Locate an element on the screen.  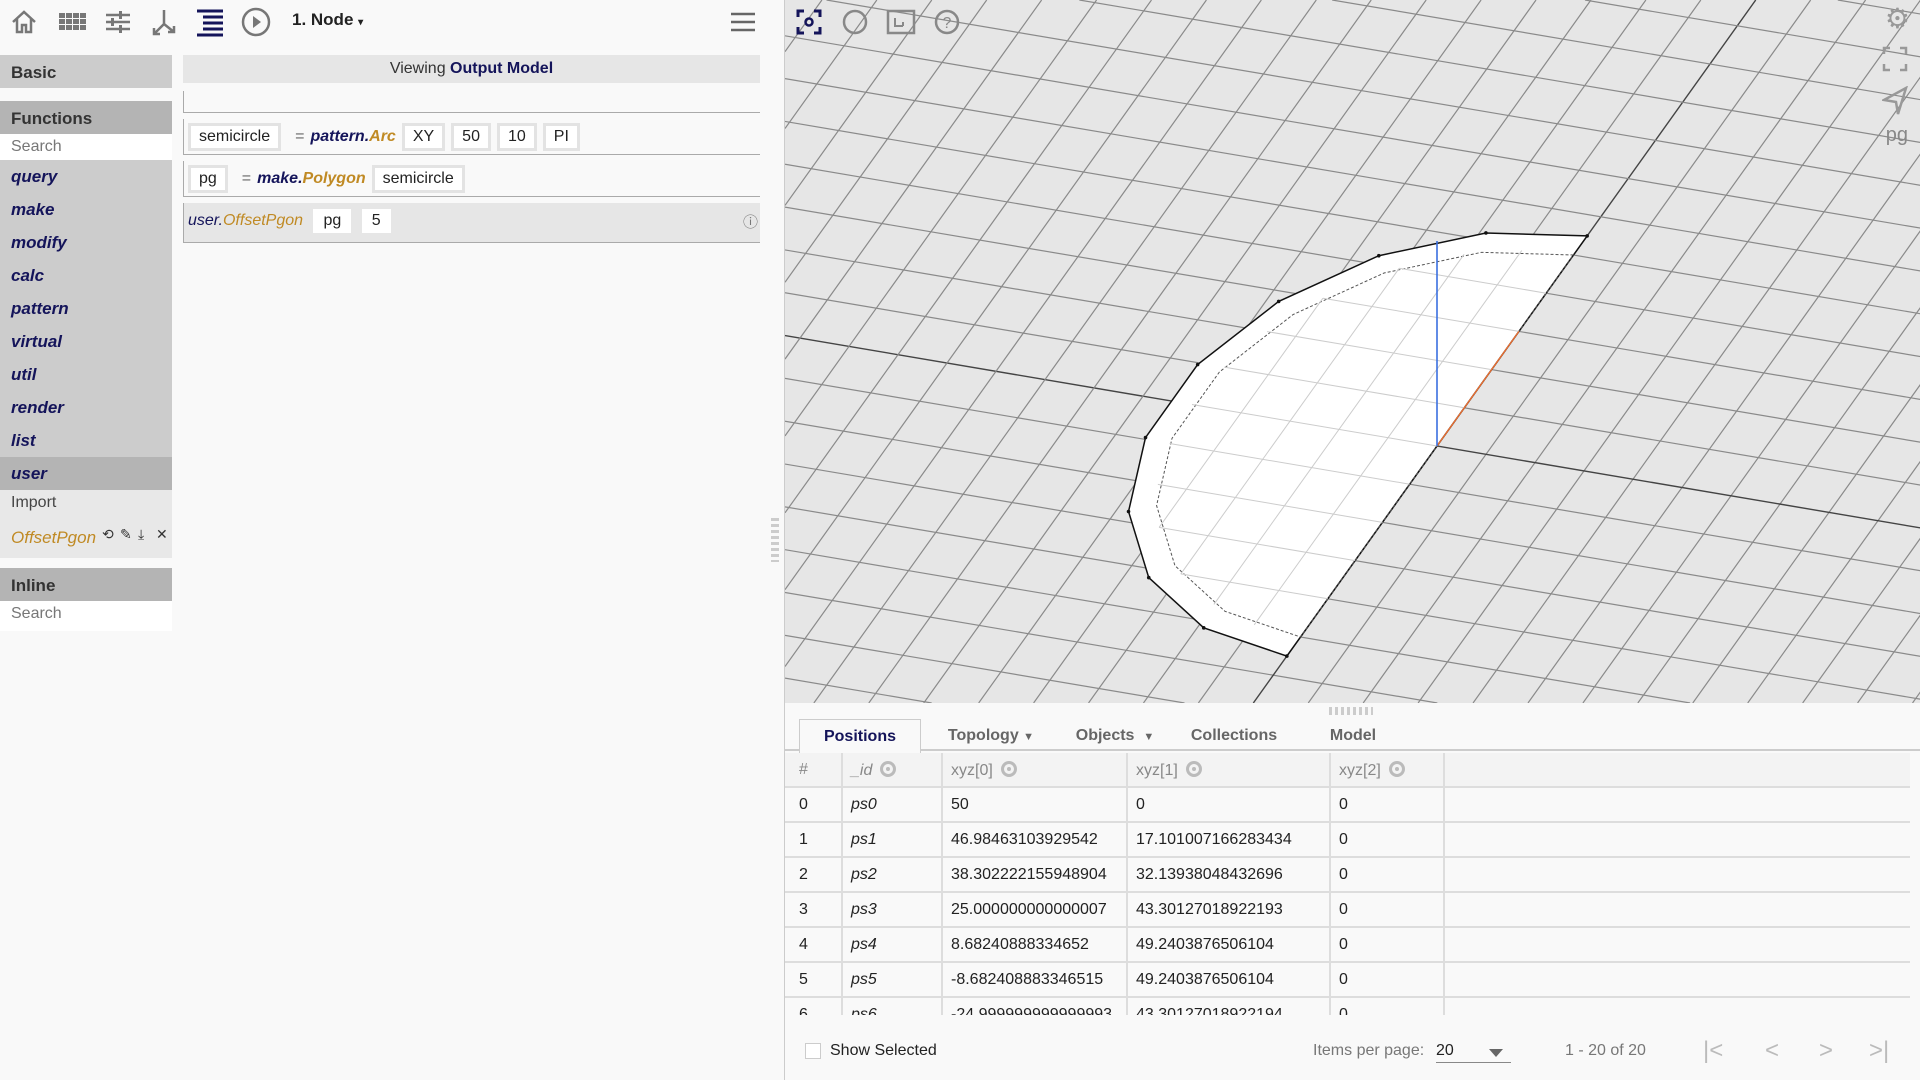
tab-model: Model is located at coordinates (1353, 735).